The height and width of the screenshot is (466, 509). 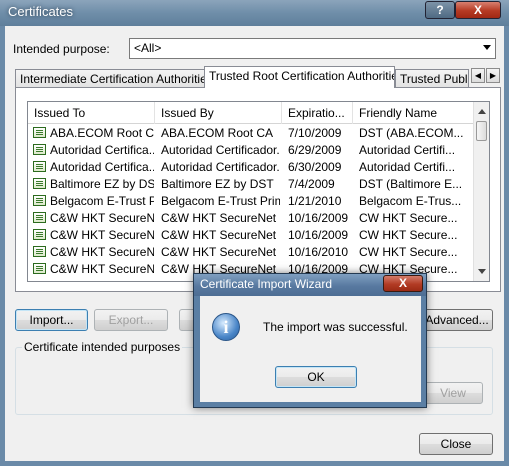 I want to click on chevron-down-icon, so click(x=487, y=47).